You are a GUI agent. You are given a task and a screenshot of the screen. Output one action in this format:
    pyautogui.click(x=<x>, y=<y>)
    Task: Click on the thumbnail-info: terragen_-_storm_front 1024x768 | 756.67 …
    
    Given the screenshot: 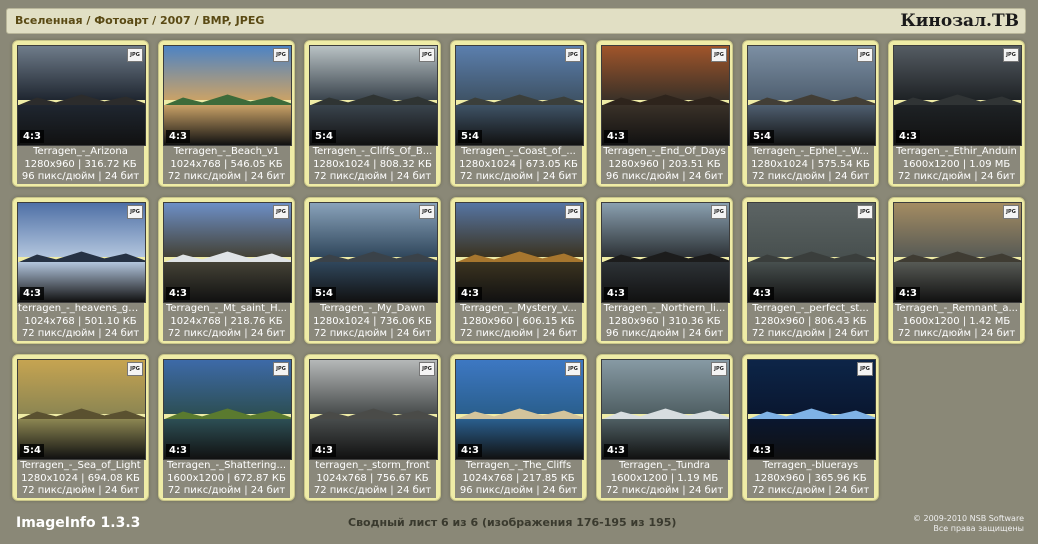 What is the action you would take?
    pyautogui.click(x=372, y=479)
    